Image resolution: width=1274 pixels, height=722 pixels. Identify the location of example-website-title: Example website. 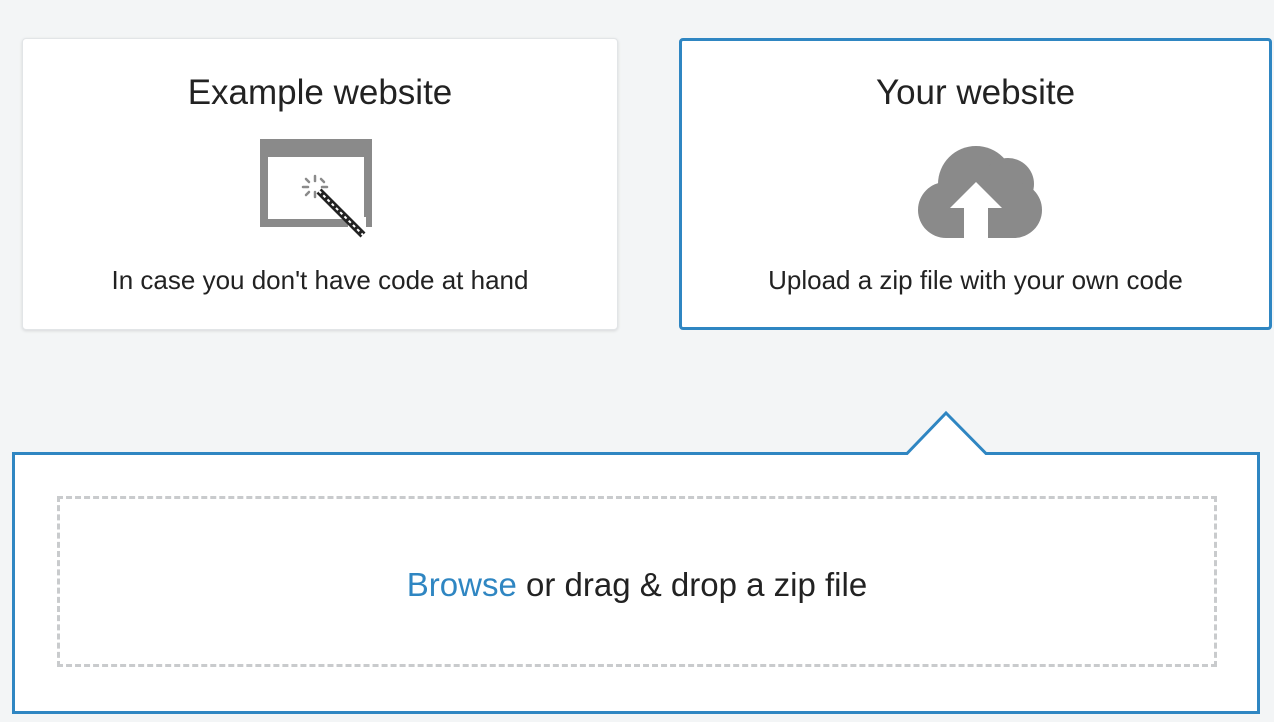
(320, 92).